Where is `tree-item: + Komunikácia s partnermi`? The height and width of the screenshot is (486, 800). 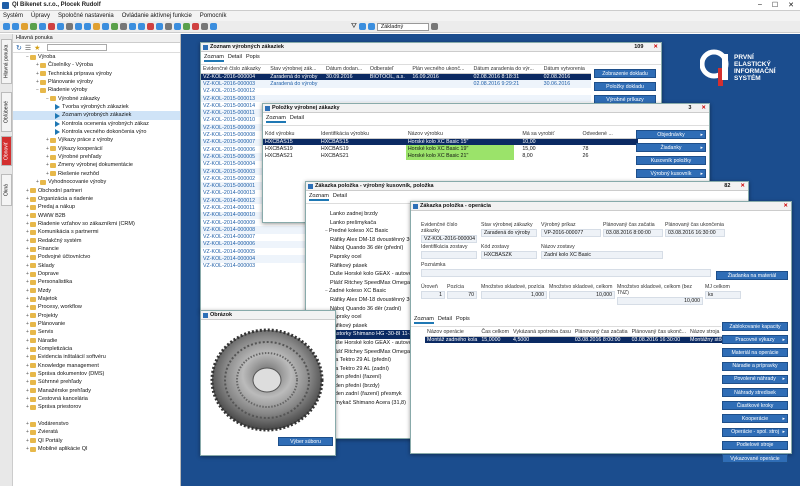
tree-item: + Komunikácia s partnermi is located at coordinates (96, 232).